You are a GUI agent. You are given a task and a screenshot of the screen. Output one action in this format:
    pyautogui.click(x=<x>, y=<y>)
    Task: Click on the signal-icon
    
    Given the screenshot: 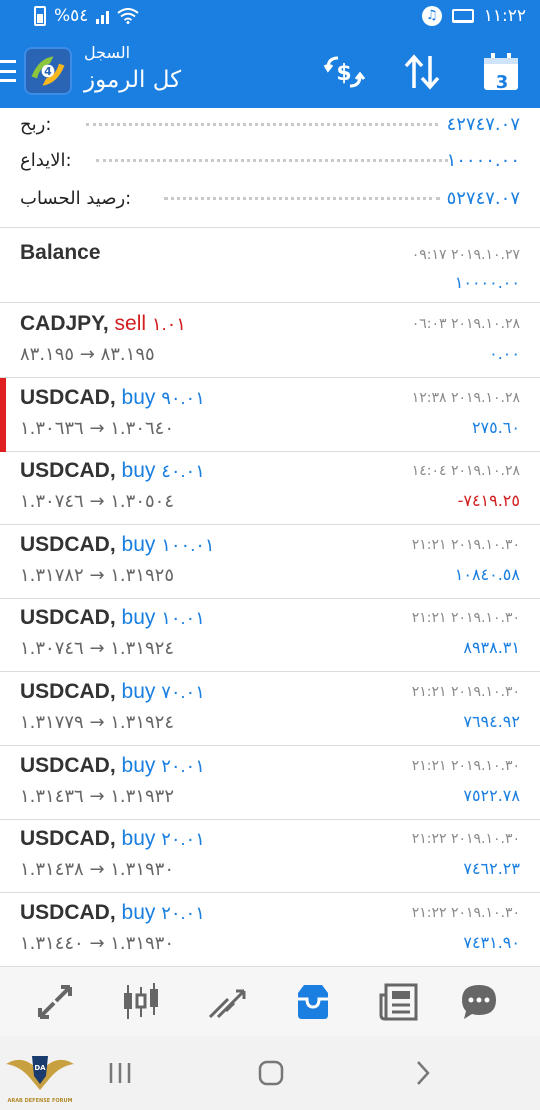 What is the action you would take?
    pyautogui.click(x=103, y=16)
    